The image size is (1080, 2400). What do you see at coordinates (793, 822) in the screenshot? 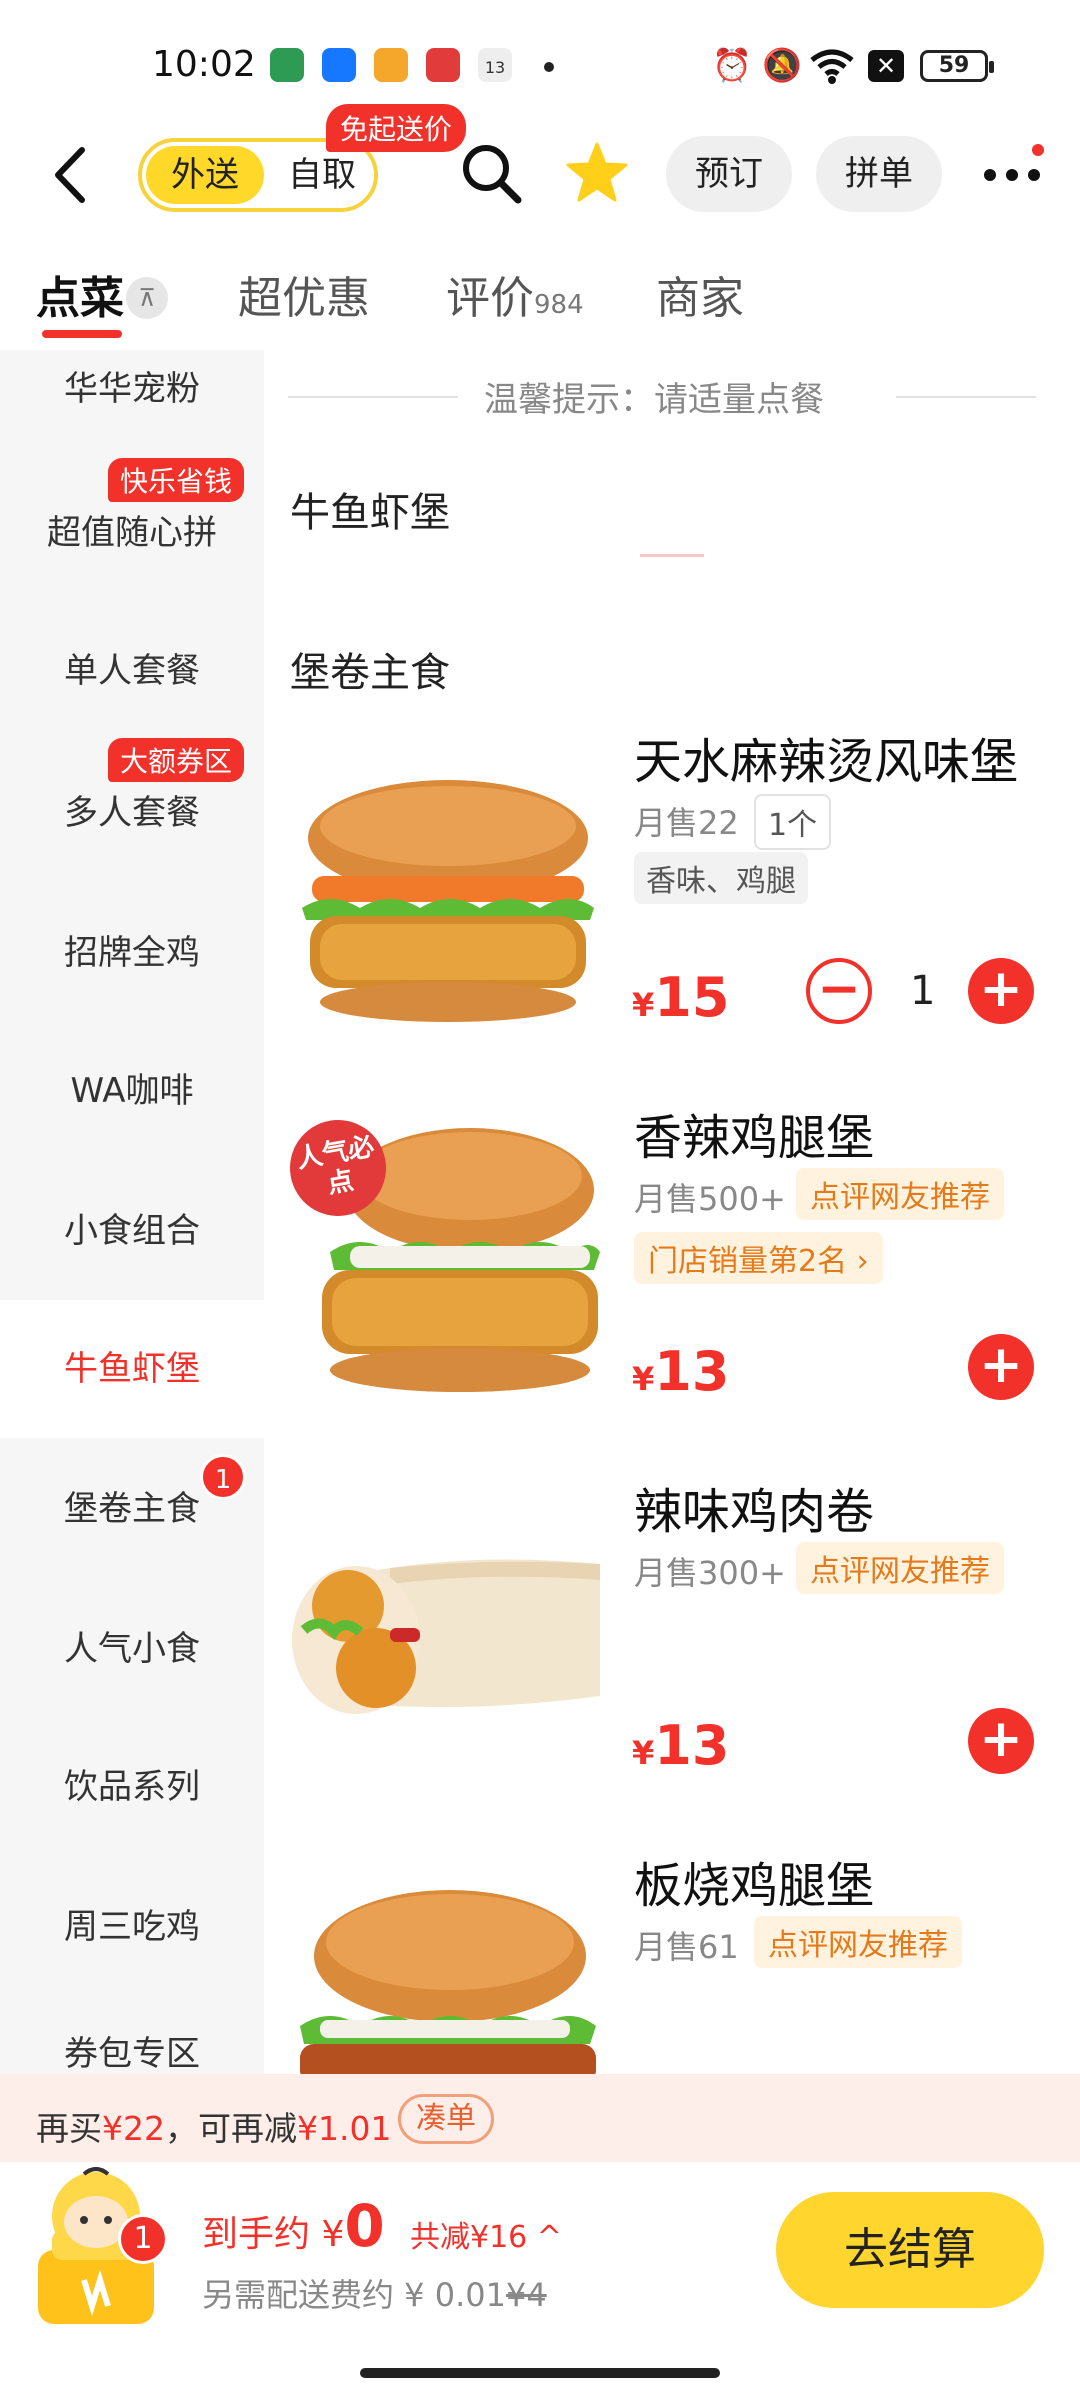
I see `product-spec-tag: 1个` at bounding box center [793, 822].